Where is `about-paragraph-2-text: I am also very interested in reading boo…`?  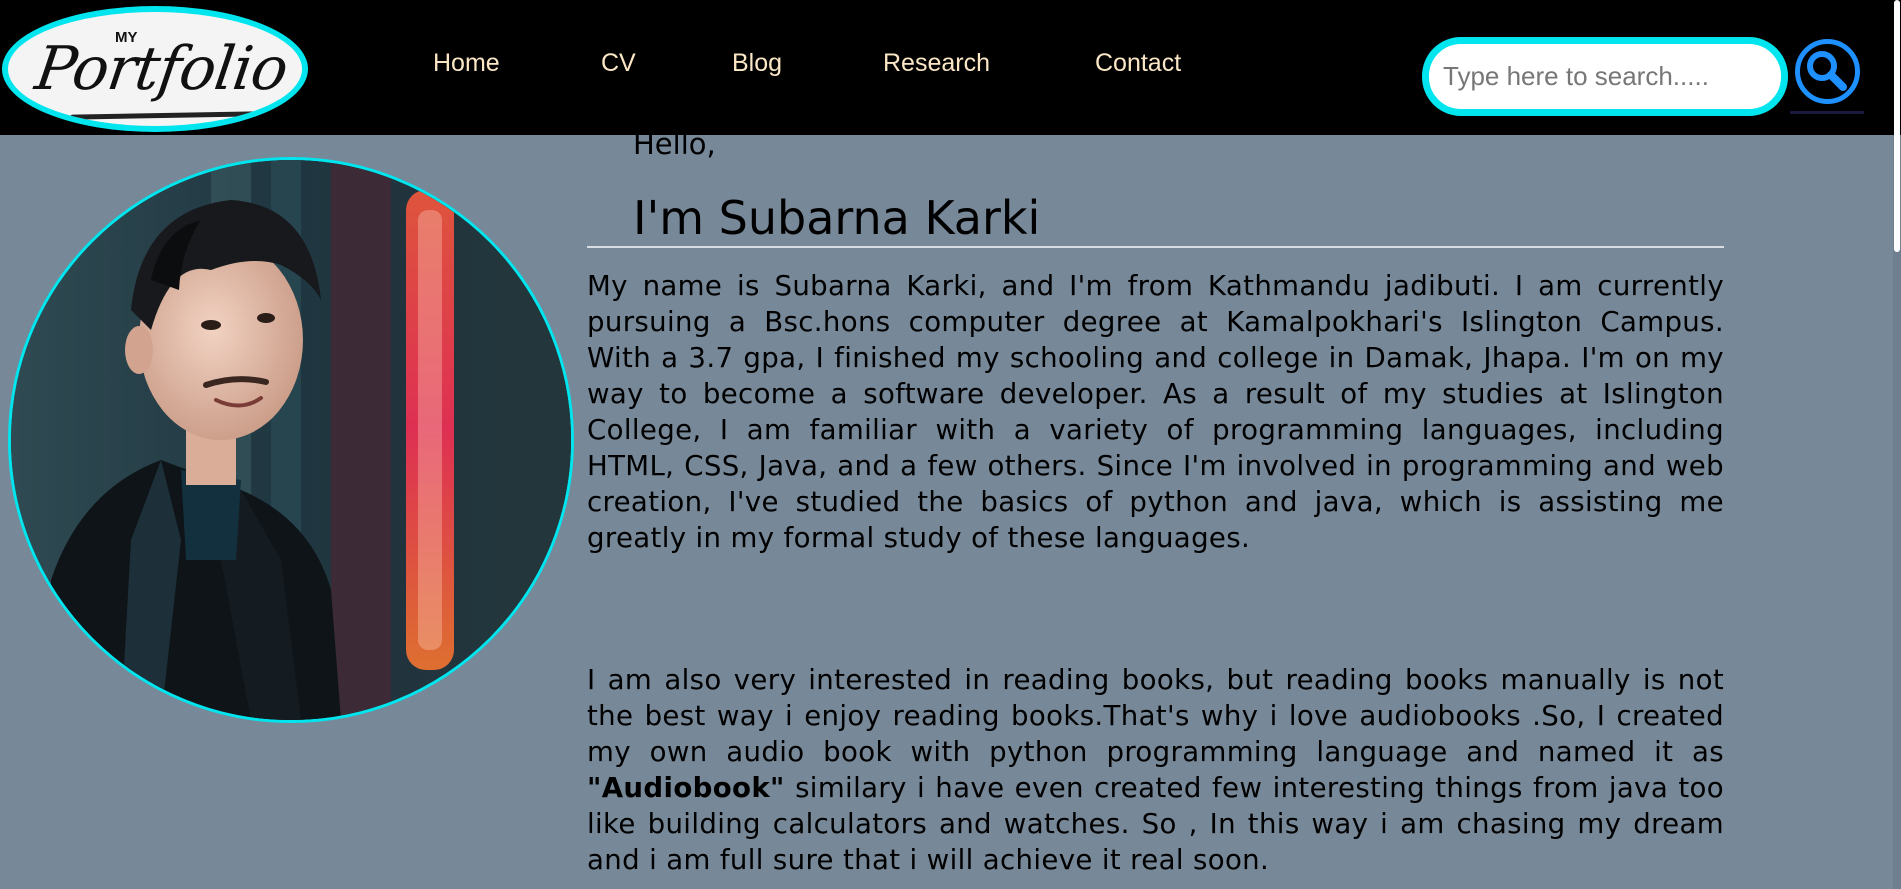
about-paragraph-2-text: I am also very interested in reading boo… is located at coordinates (1155, 715).